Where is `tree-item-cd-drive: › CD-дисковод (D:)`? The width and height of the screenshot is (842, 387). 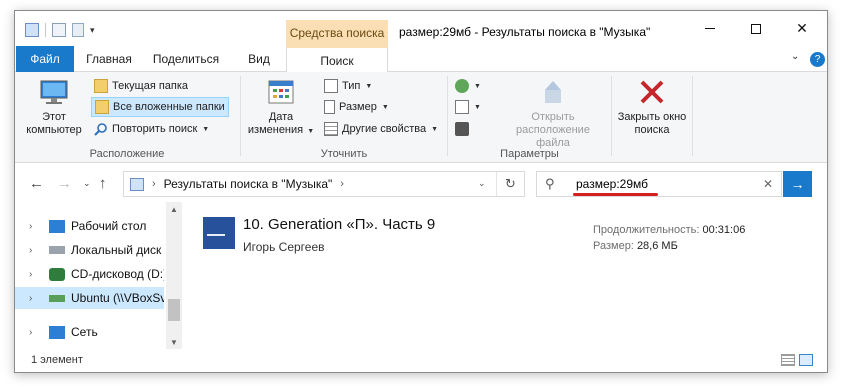 tree-item-cd-drive: › CD-дисковод (D:) is located at coordinates (89, 274).